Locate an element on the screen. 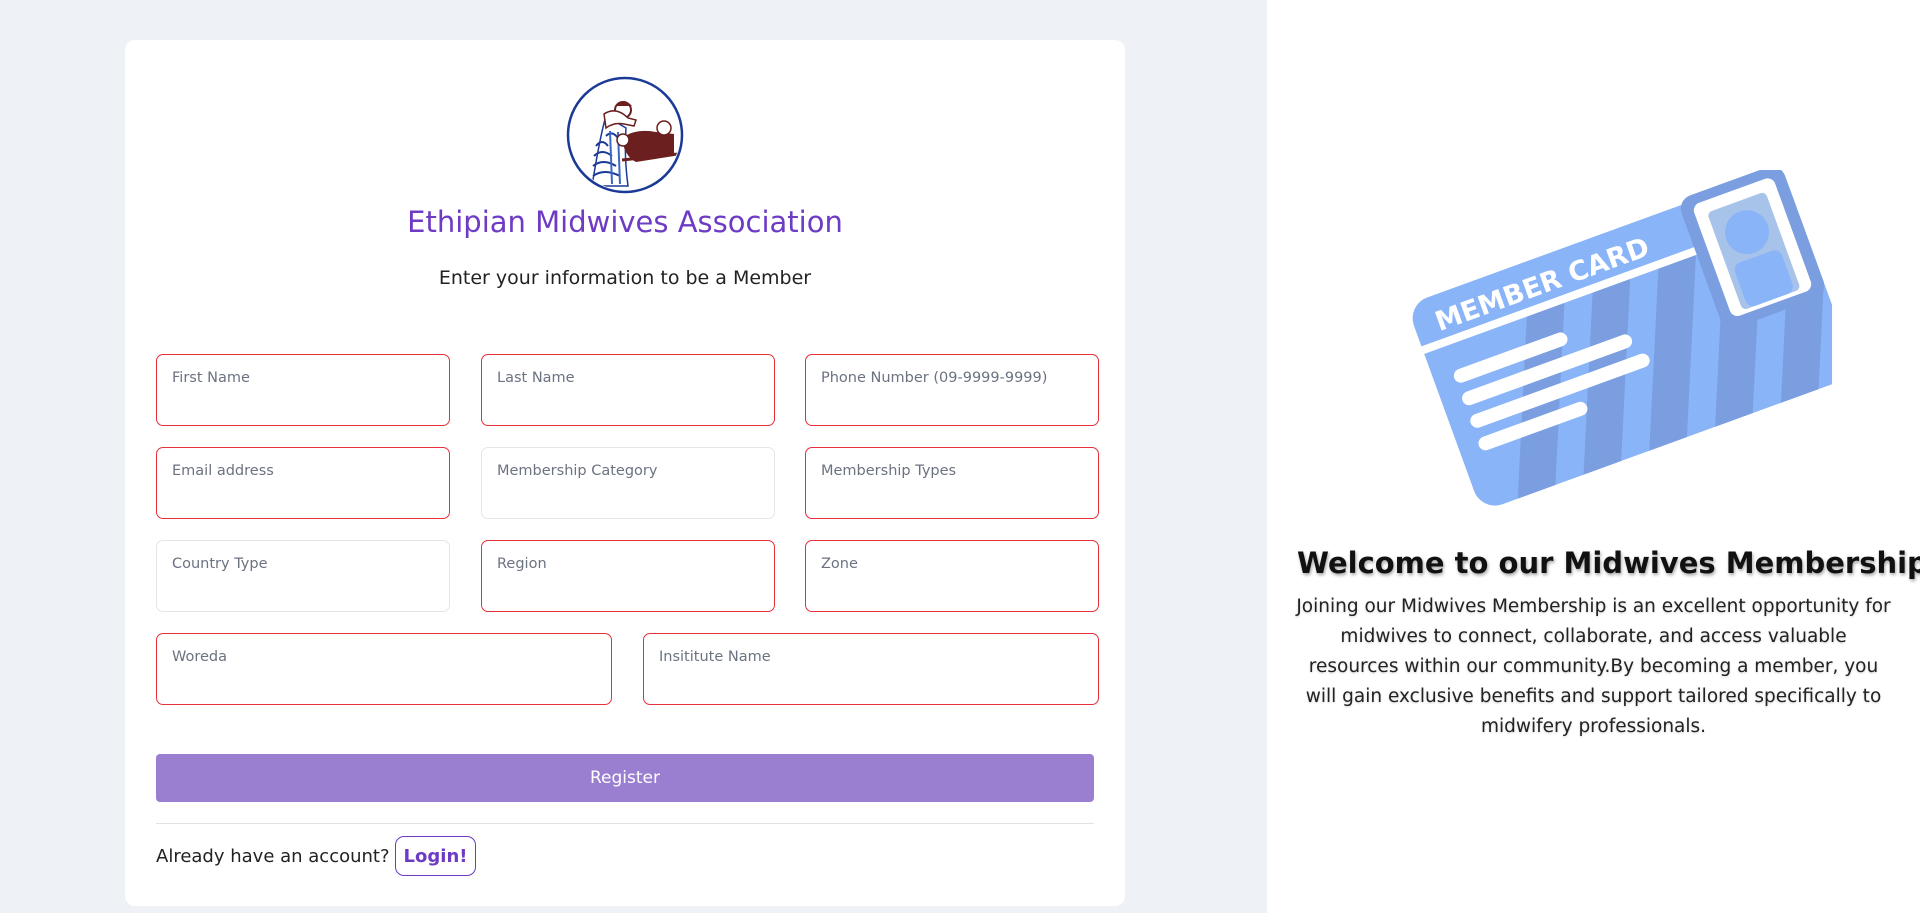 This screenshot has height=913, width=1920. first-name-label: First Name is located at coordinates (211, 378).